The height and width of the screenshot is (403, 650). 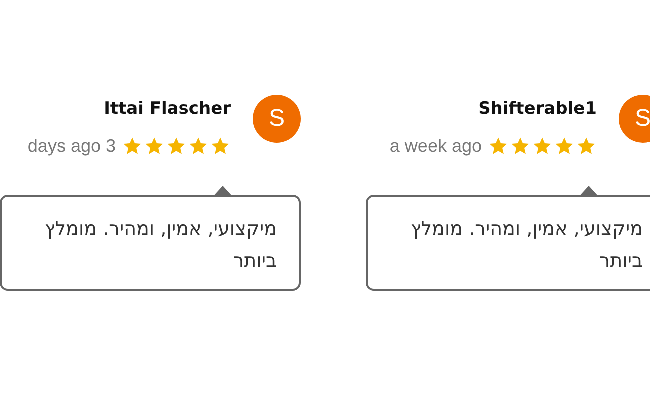 I want to click on review-time: a week ago, so click(x=436, y=146).